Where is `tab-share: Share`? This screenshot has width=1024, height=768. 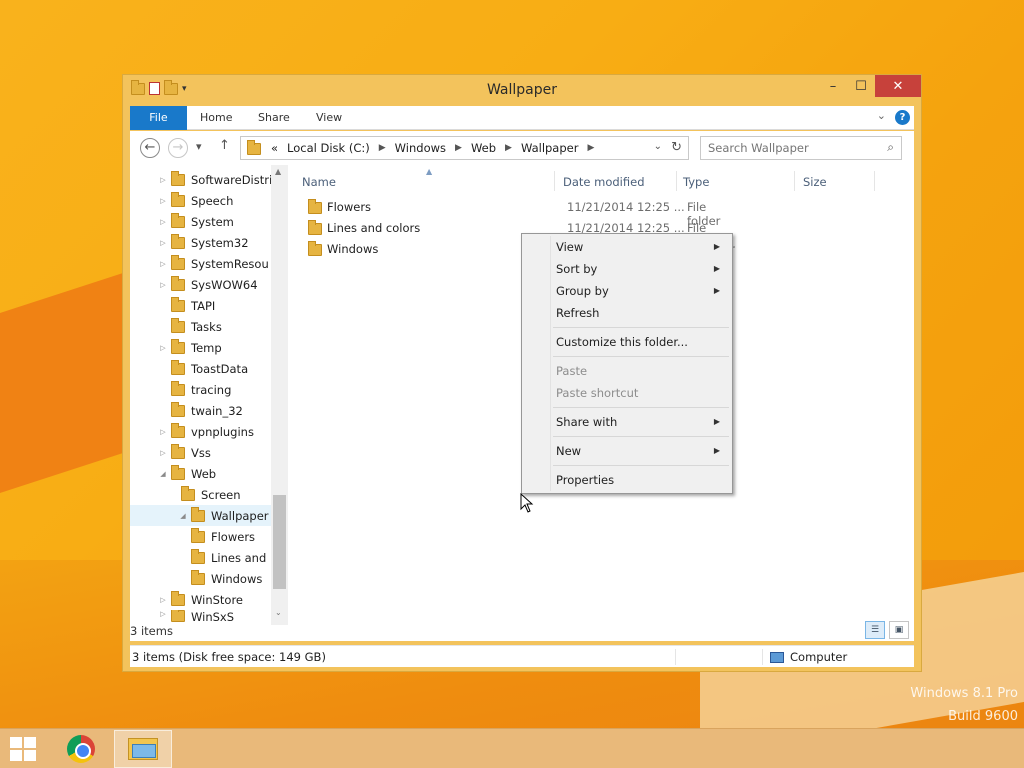
tab-share: Share is located at coordinates (274, 118).